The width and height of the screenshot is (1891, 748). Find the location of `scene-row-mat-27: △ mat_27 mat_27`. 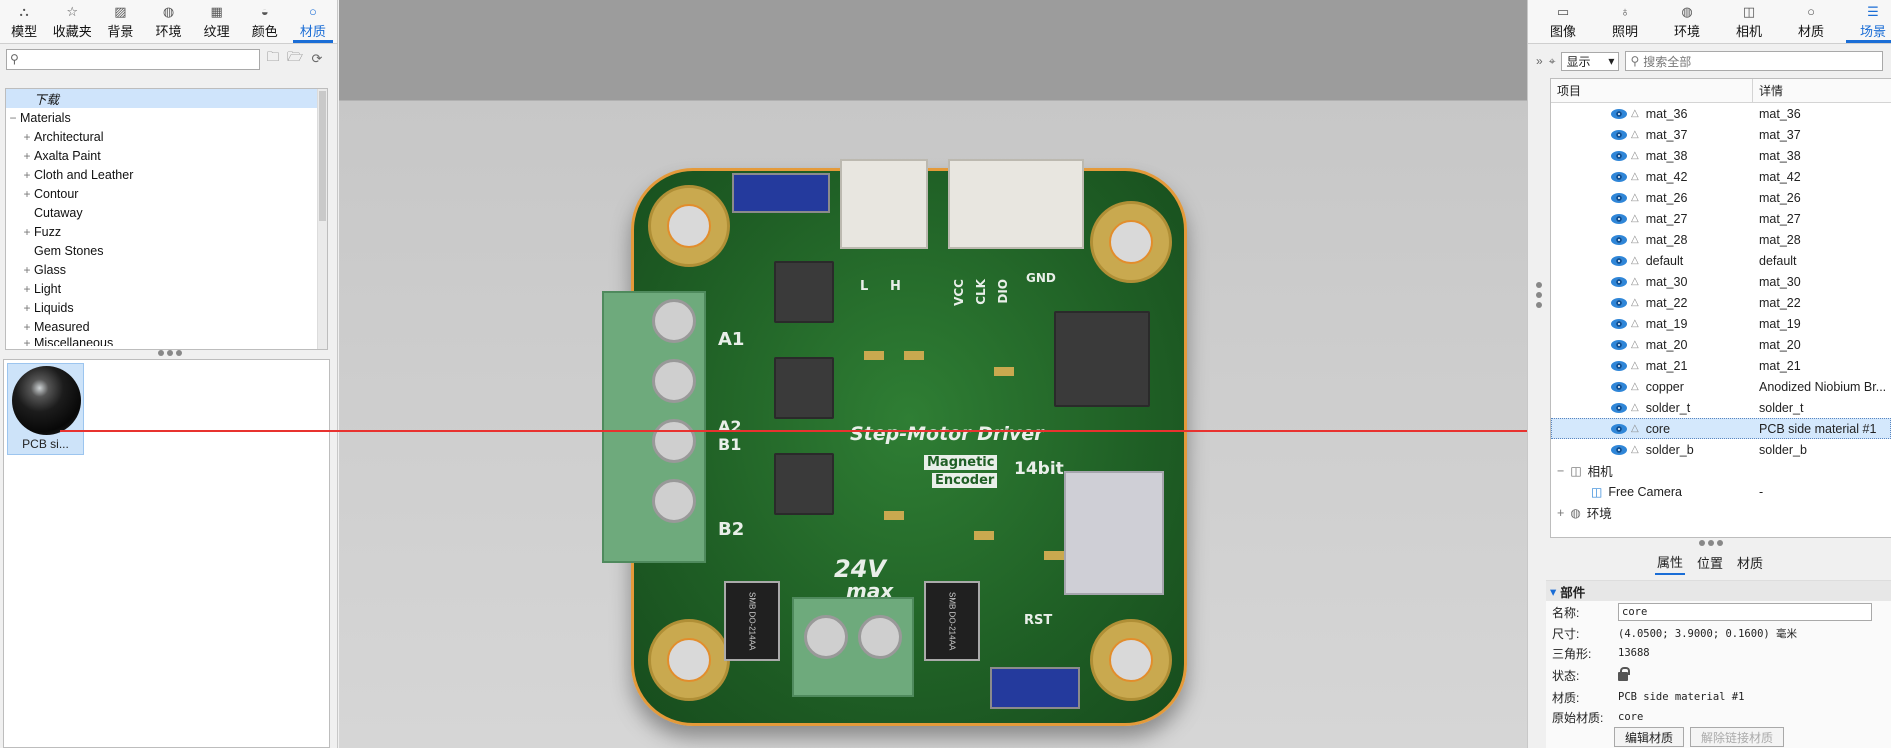

scene-row-mat-27: △ mat_27 mat_27 is located at coordinates (1721, 218).